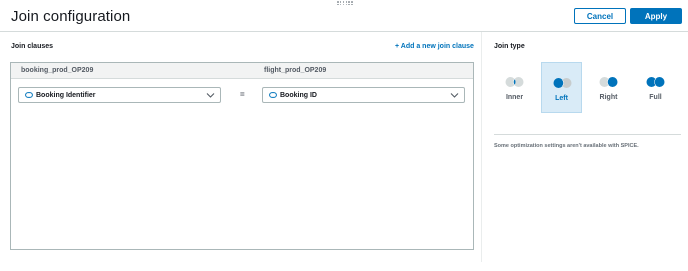  Describe the element at coordinates (600, 16) in the screenshot. I see `cancel-button: Cancel` at that location.